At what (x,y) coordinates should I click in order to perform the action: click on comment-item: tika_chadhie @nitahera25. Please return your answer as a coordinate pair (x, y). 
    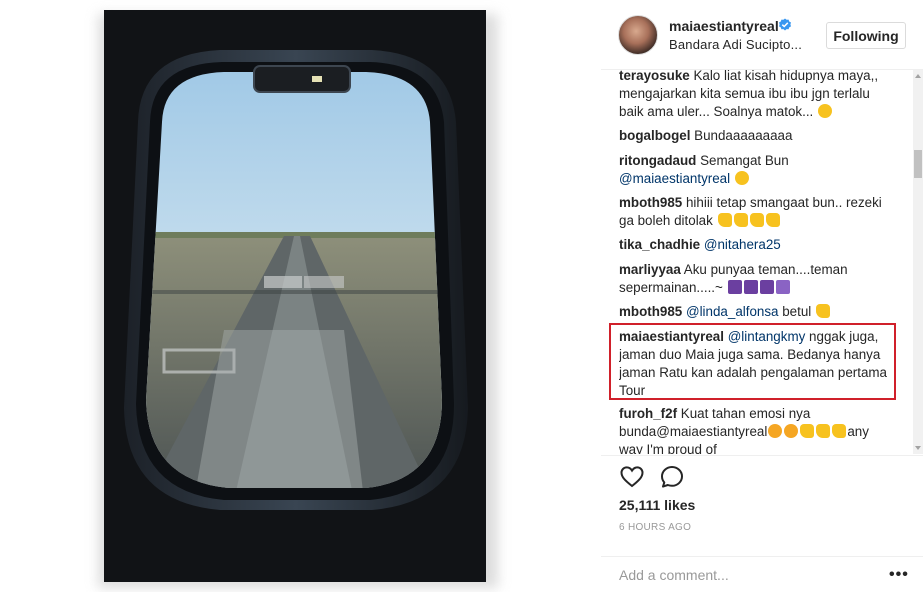
    Looking at the image, I should click on (756, 245).